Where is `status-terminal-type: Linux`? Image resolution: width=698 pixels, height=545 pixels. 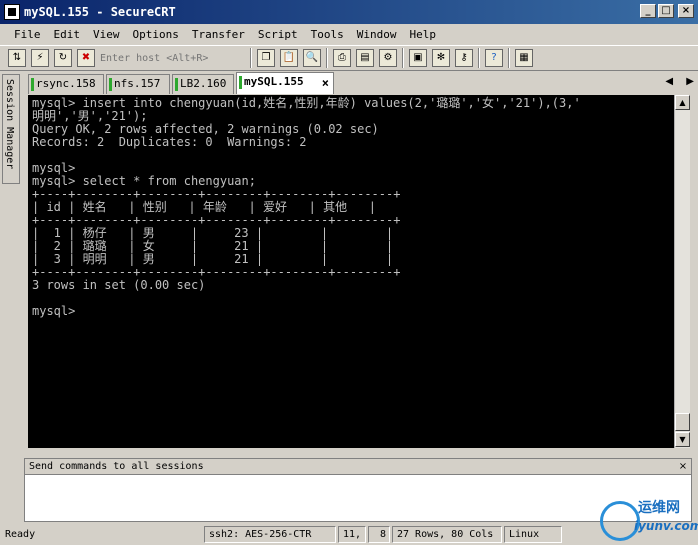
status-terminal-type: Linux is located at coordinates (533, 534).